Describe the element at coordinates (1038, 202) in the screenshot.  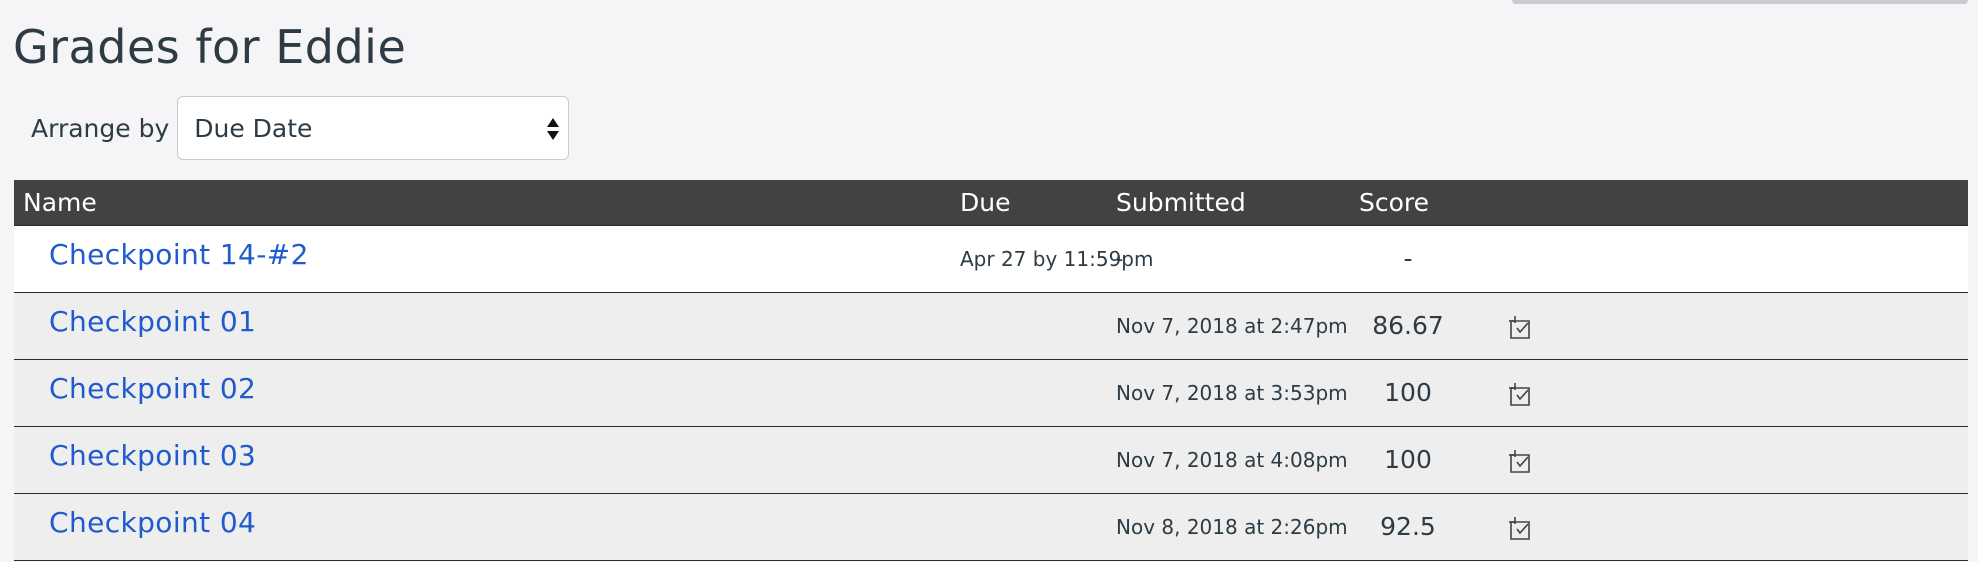
I see `column-header-due: Due` at that location.